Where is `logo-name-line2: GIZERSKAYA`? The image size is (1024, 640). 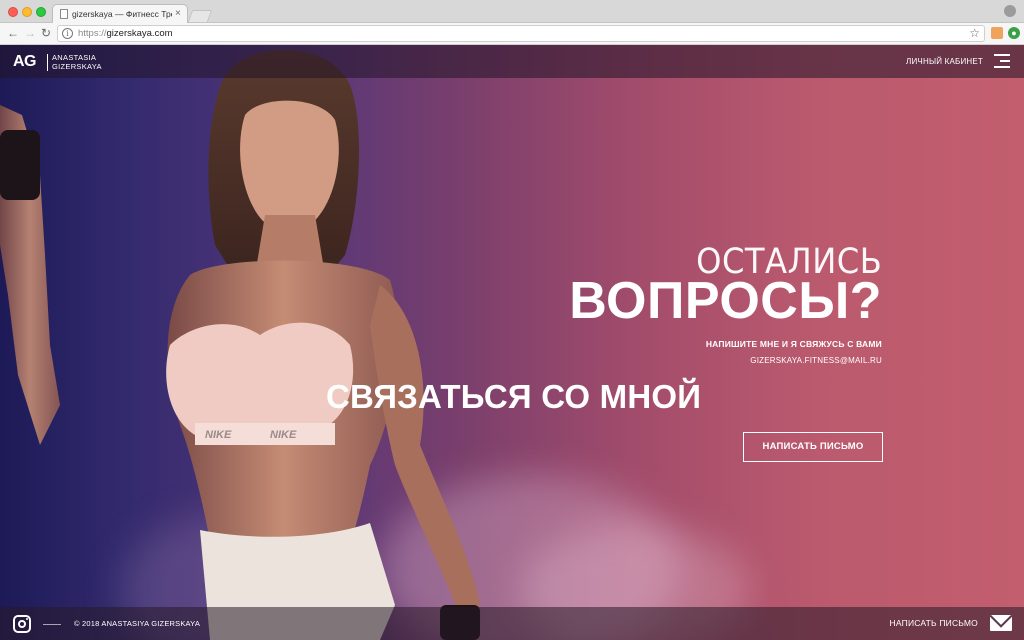 logo-name-line2: GIZERSKAYA is located at coordinates (77, 66).